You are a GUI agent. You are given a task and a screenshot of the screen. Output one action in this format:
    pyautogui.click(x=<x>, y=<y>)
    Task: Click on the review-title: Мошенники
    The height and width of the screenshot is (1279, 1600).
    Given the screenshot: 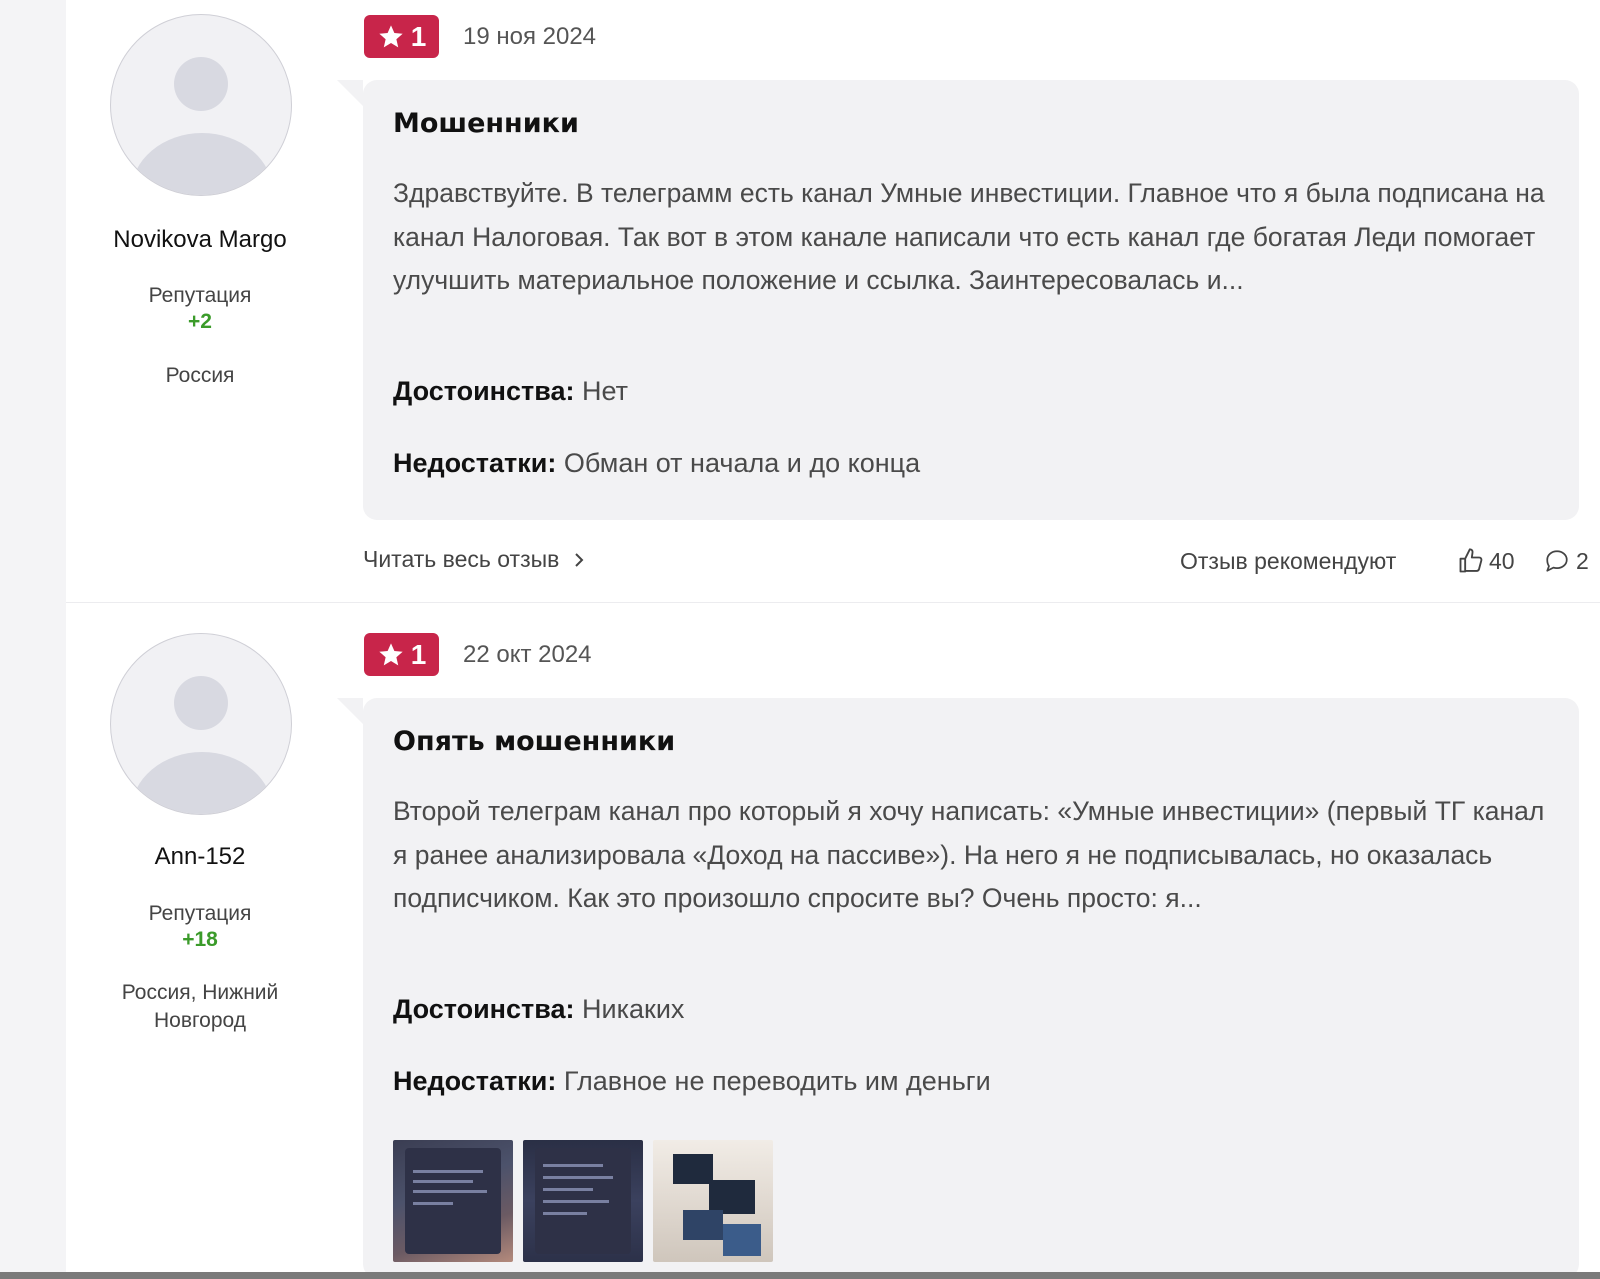 What is the action you would take?
    pyautogui.click(x=486, y=123)
    